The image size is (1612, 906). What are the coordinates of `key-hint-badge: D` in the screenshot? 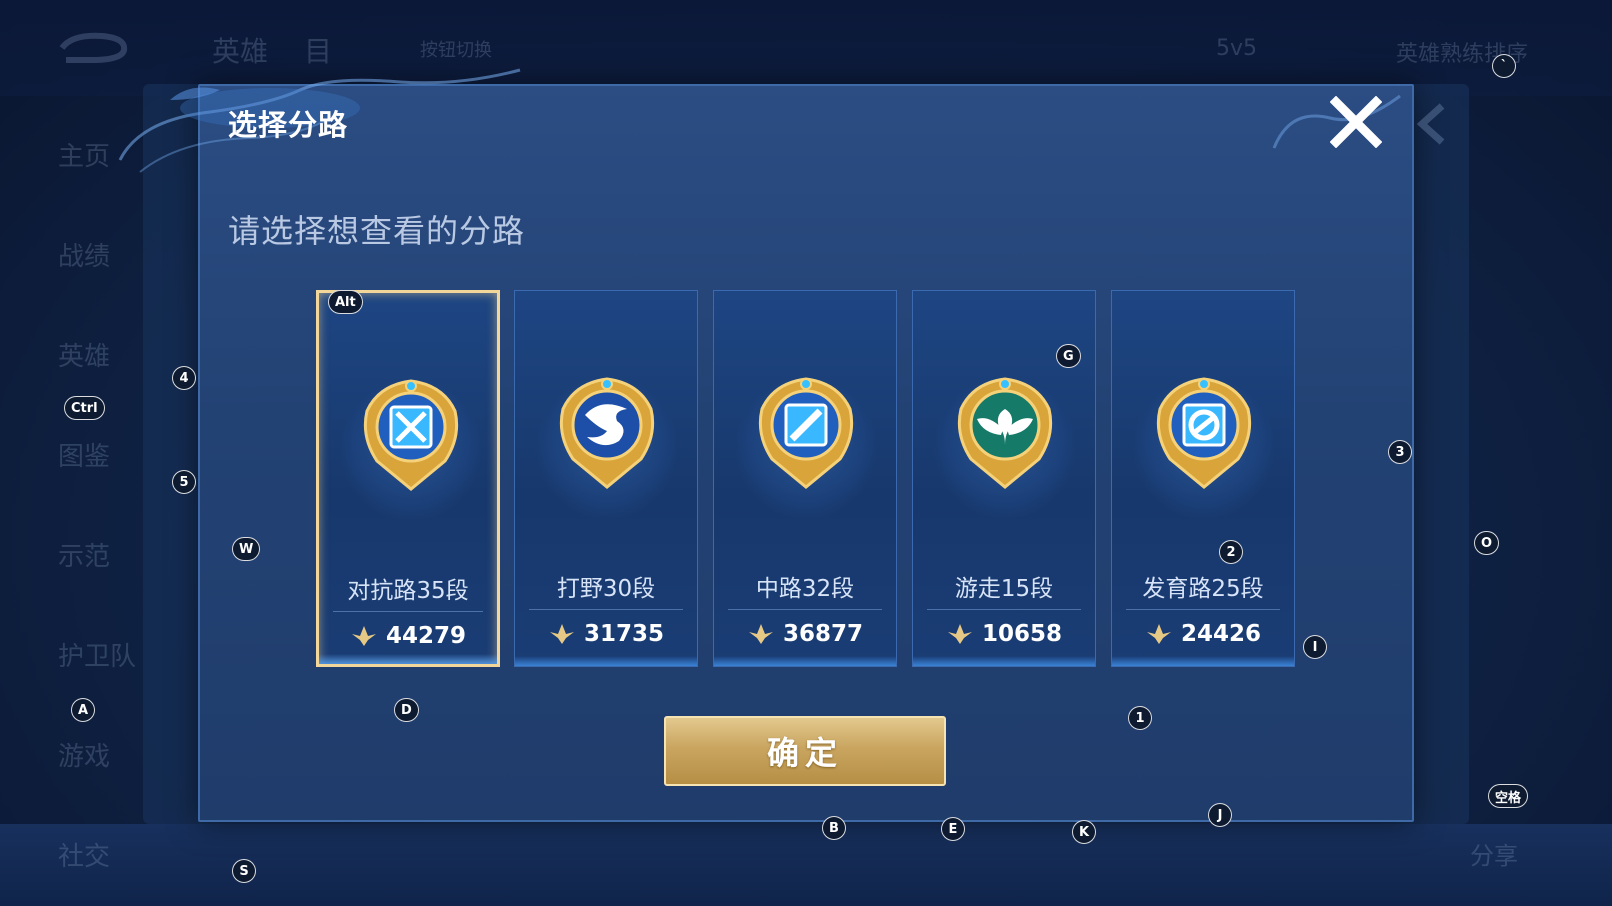 It's located at (406, 710).